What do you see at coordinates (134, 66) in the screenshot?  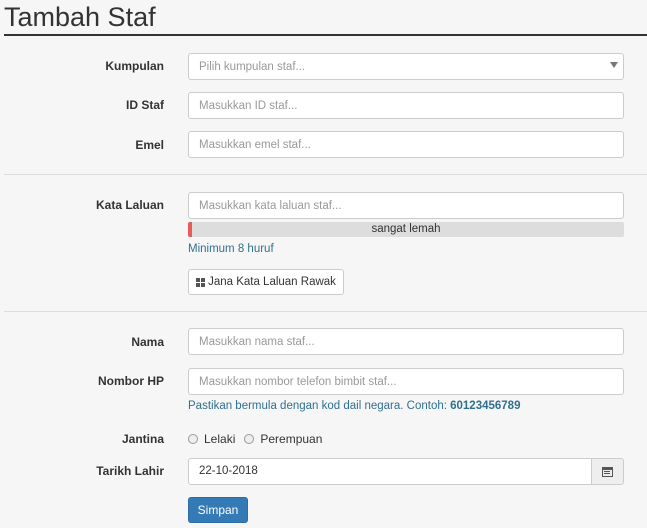 I see `group-label: Kumpulan` at bounding box center [134, 66].